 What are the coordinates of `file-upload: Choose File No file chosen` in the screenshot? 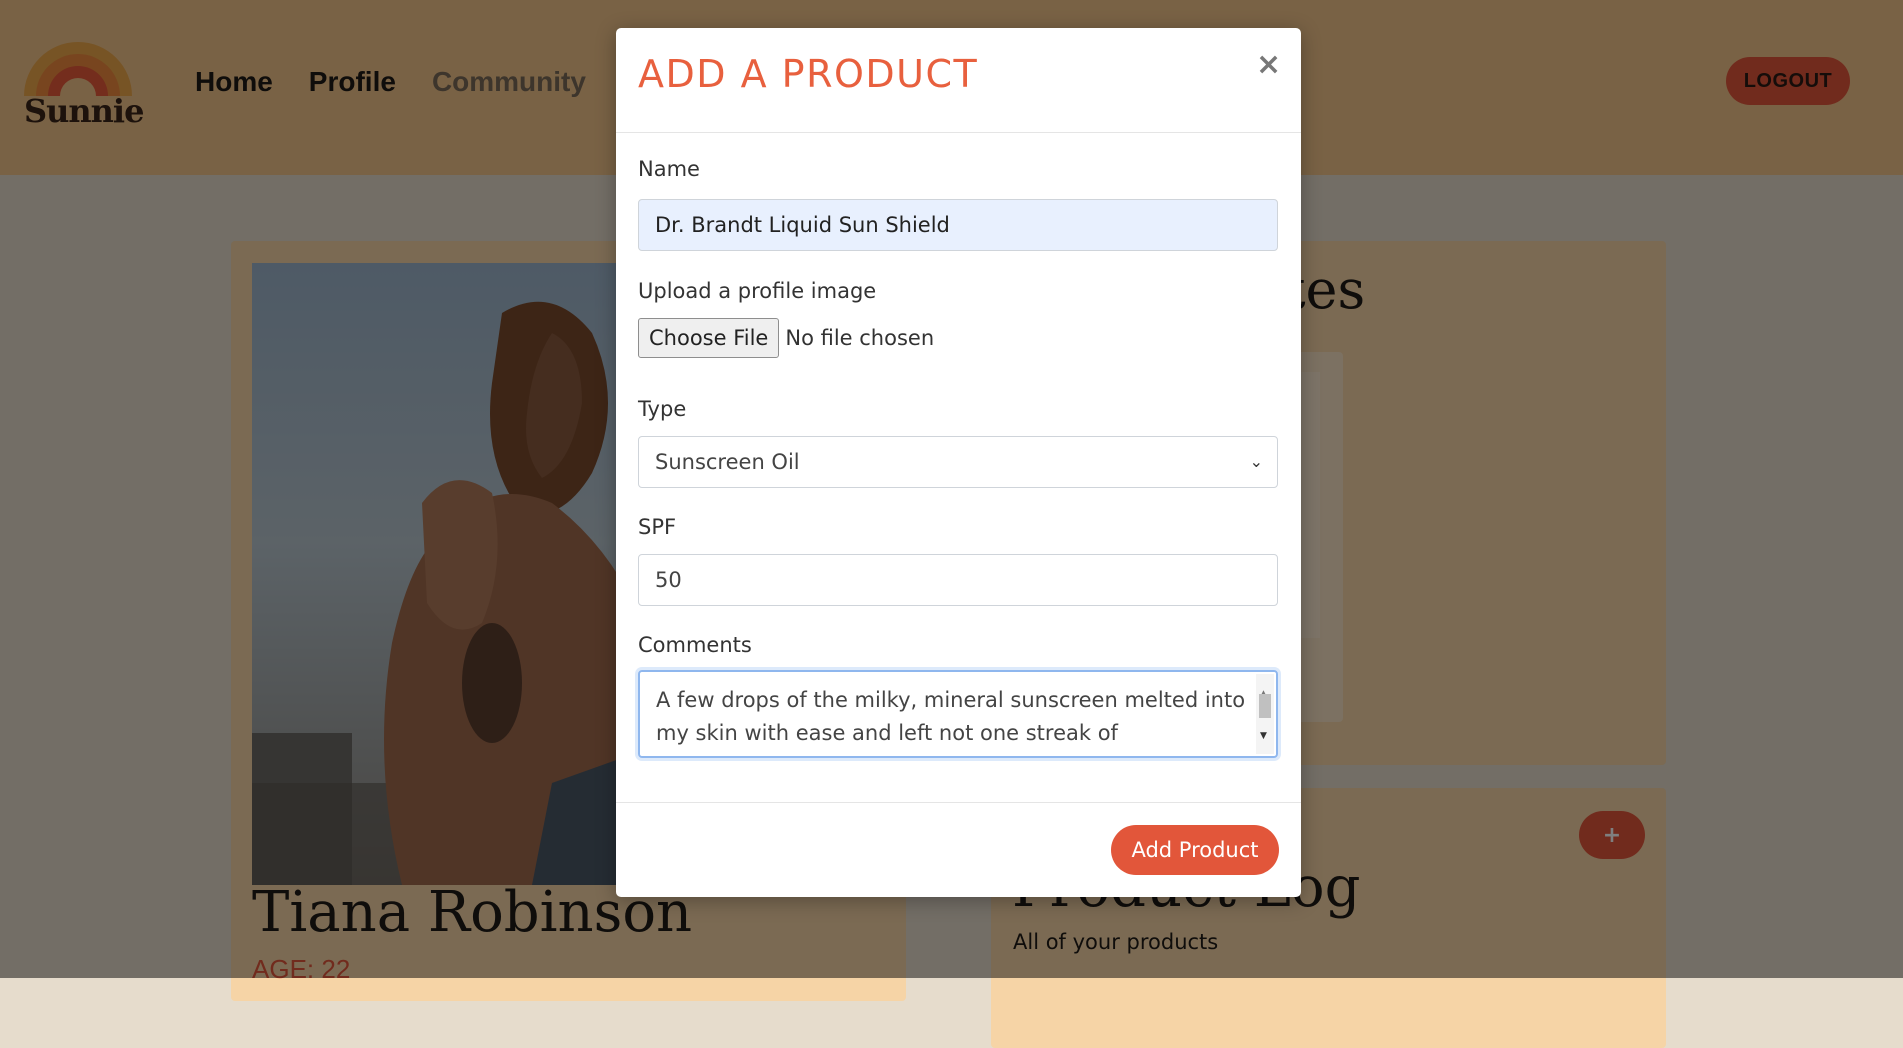 It's located at (786, 338).